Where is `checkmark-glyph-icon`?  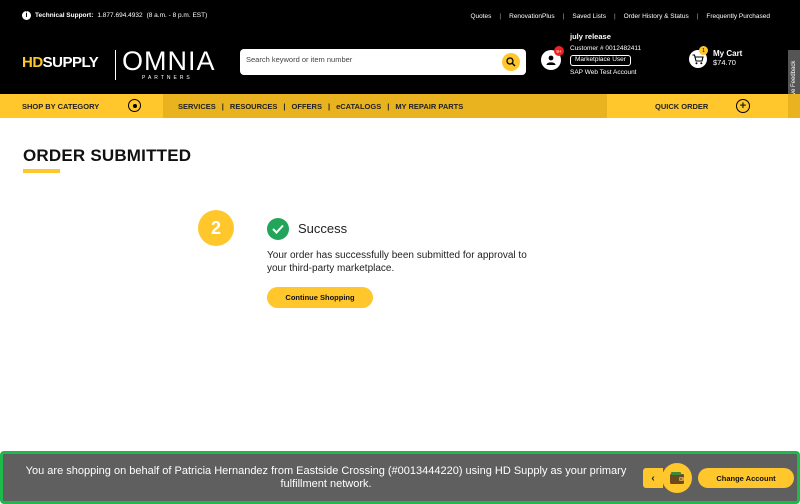
checkmark-glyph-icon is located at coordinates (278, 229).